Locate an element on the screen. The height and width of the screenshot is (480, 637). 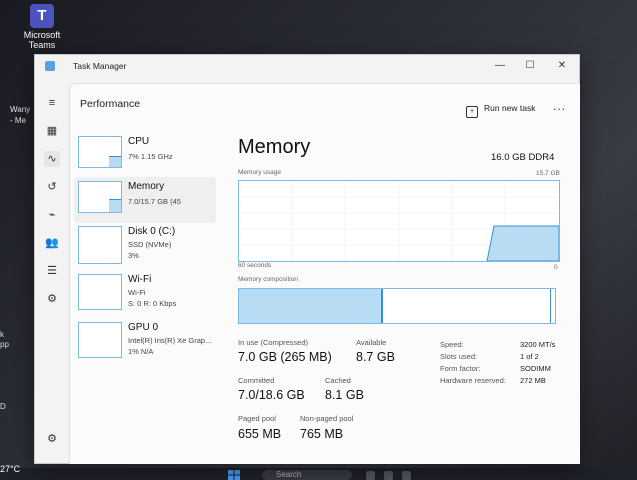
composition-in-use is located at coordinates (311, 306).